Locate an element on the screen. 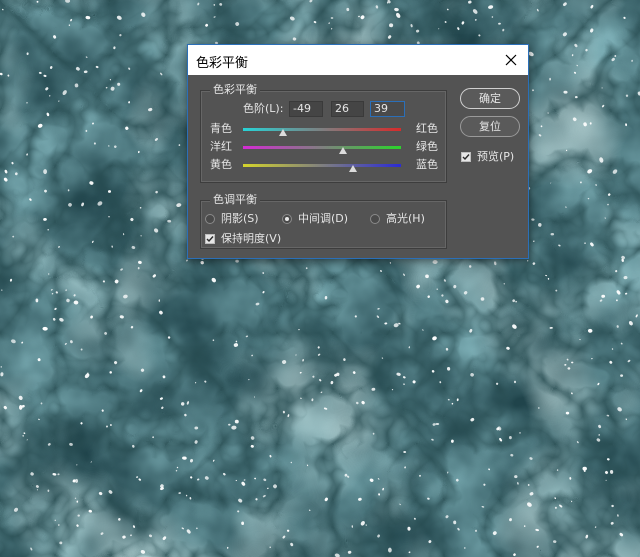 This screenshot has width=640, height=557. highlights-radio is located at coordinates (375, 219).